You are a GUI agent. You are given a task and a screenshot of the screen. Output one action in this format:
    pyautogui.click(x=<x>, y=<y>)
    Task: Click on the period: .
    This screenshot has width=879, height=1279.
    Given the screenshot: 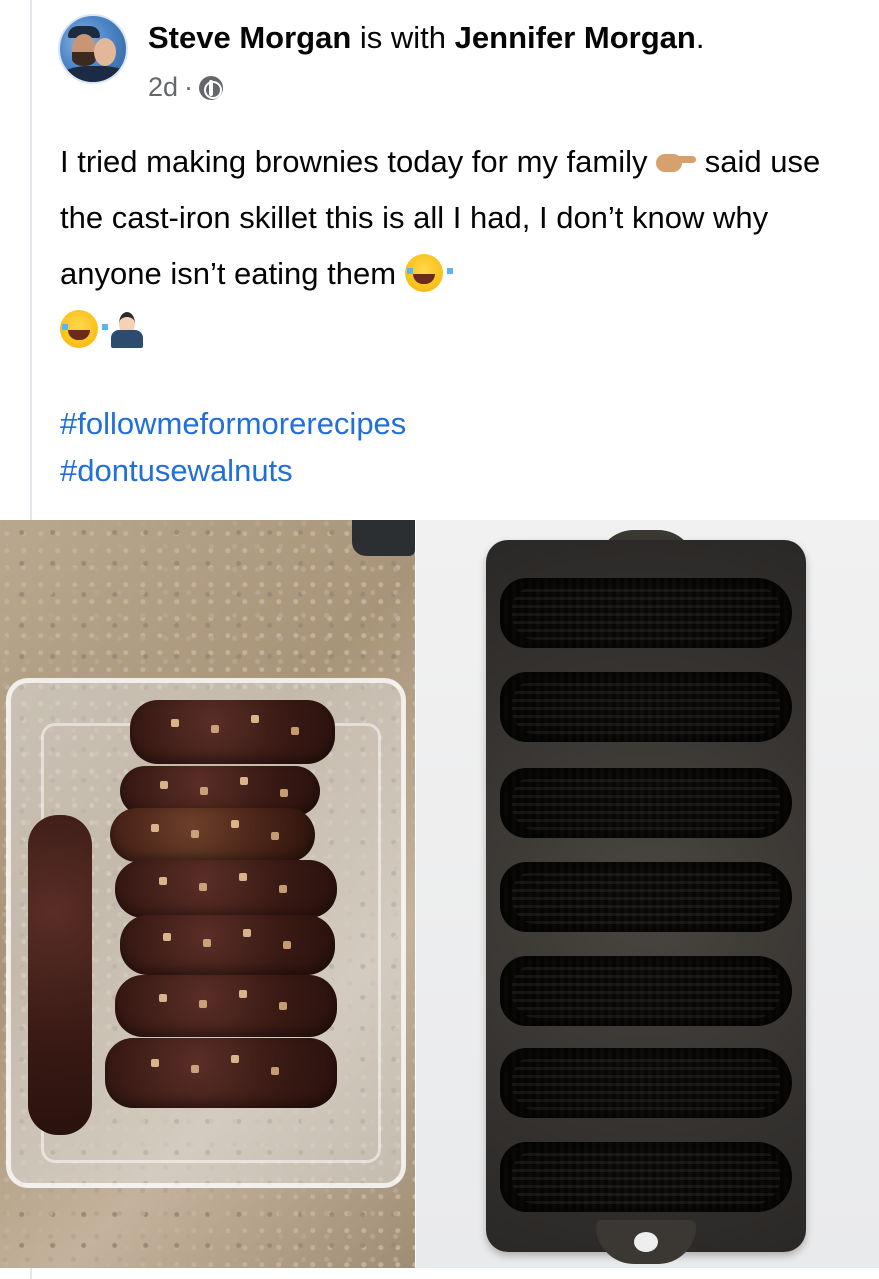 What is the action you would take?
    pyautogui.click(x=700, y=37)
    